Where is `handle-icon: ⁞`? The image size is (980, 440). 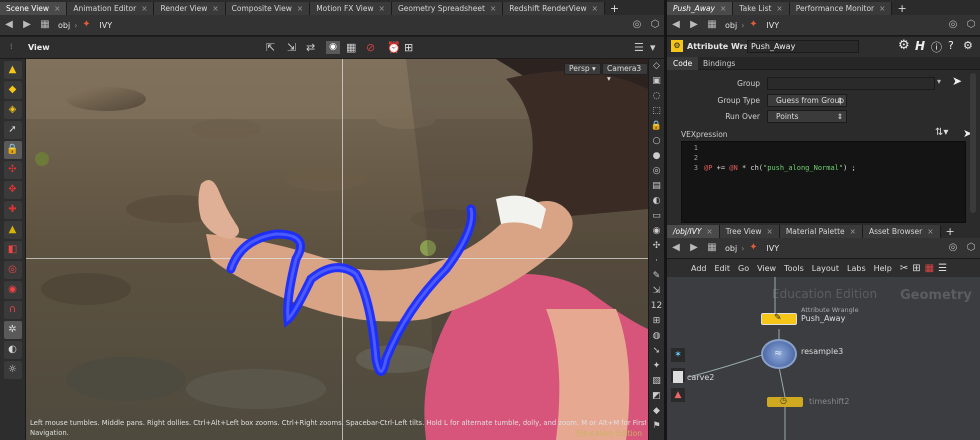
handle-icon: ⁞ is located at coordinates (11, 46).